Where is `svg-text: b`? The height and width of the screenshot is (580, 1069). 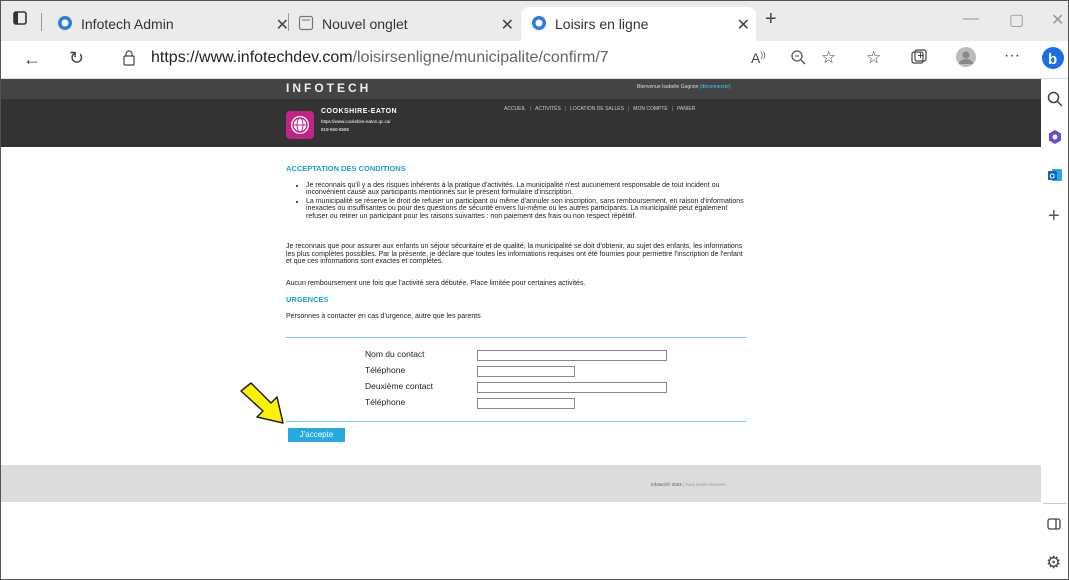
svg-text: b is located at coordinates (1052, 59).